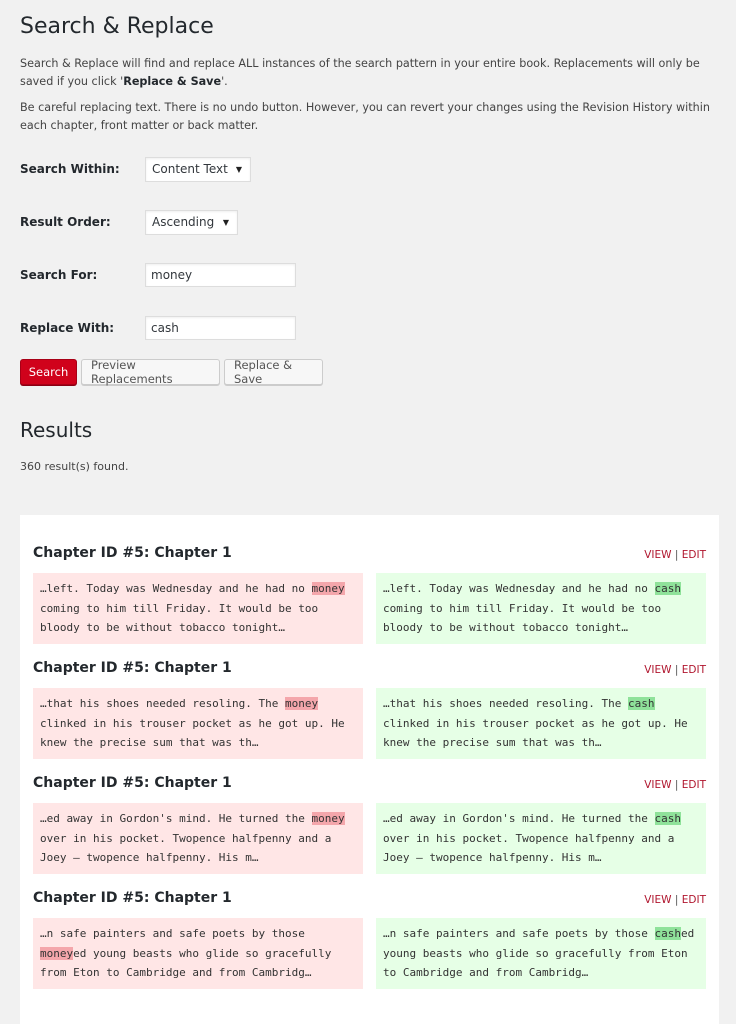  I want to click on result-order-select: Ascending ▼, so click(191, 222).